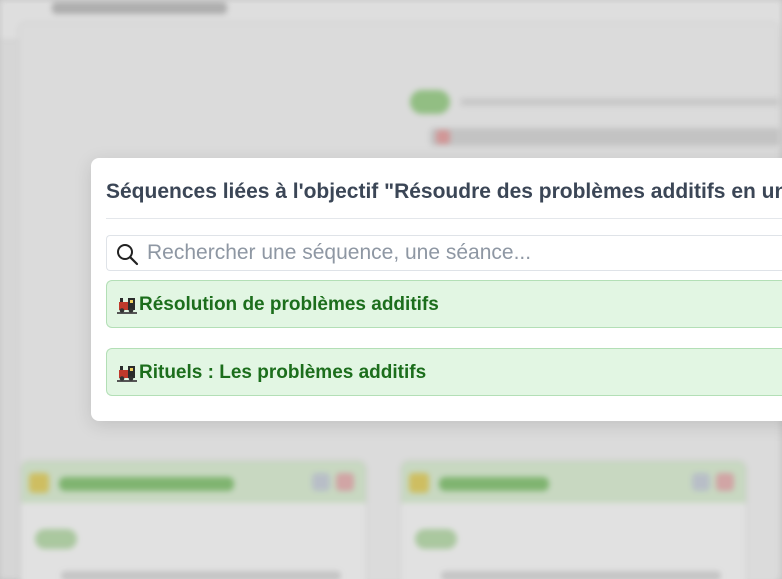  What do you see at coordinates (283, 372) in the screenshot?
I see `sequence-label: Rituels : Les problèmes additifs` at bounding box center [283, 372].